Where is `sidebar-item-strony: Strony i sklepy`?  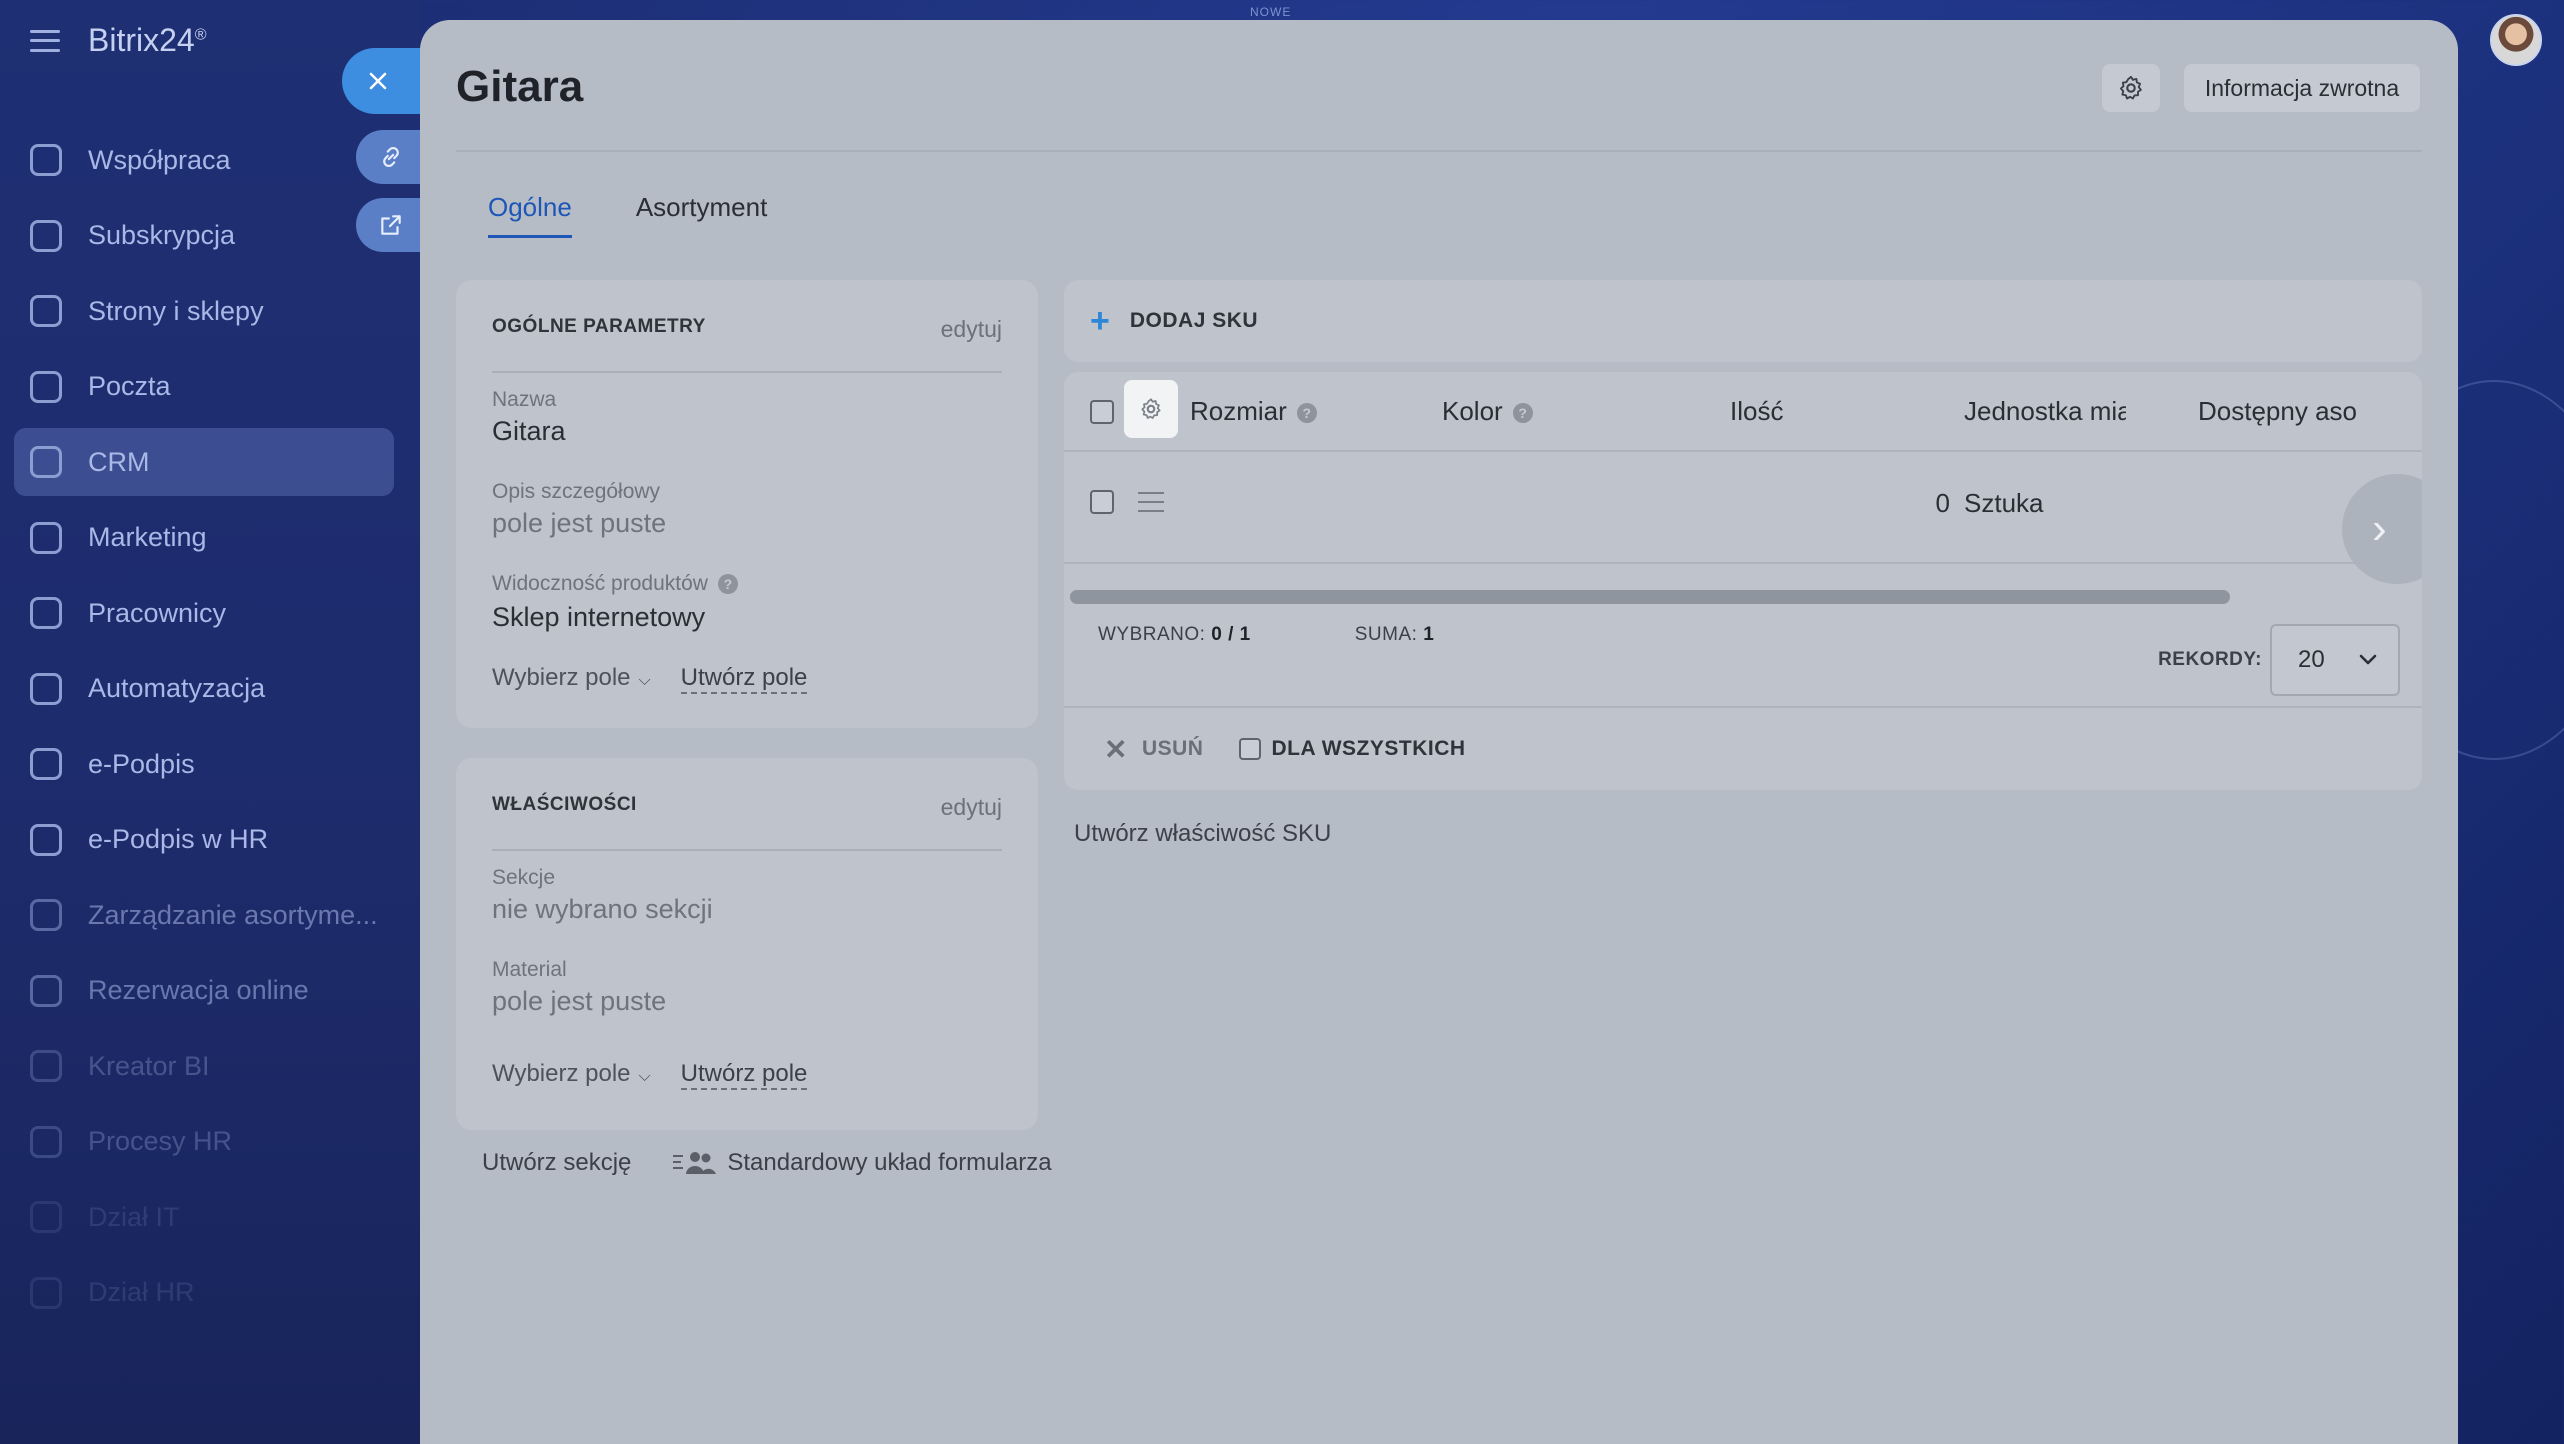
sidebar-item-strony: Strony i sklepy is located at coordinates (204, 311).